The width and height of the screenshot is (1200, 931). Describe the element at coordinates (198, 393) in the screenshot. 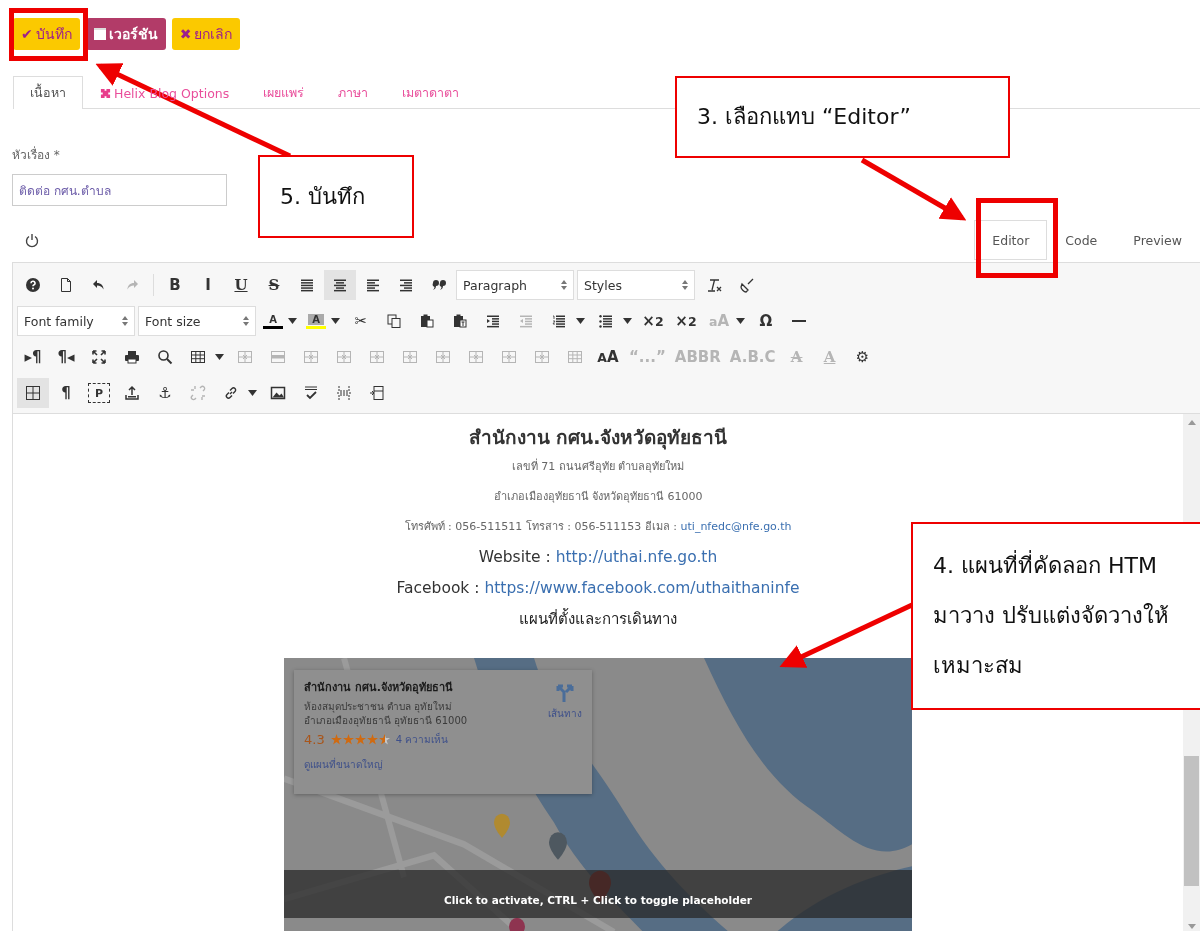

I see `broken-link-icon` at that location.